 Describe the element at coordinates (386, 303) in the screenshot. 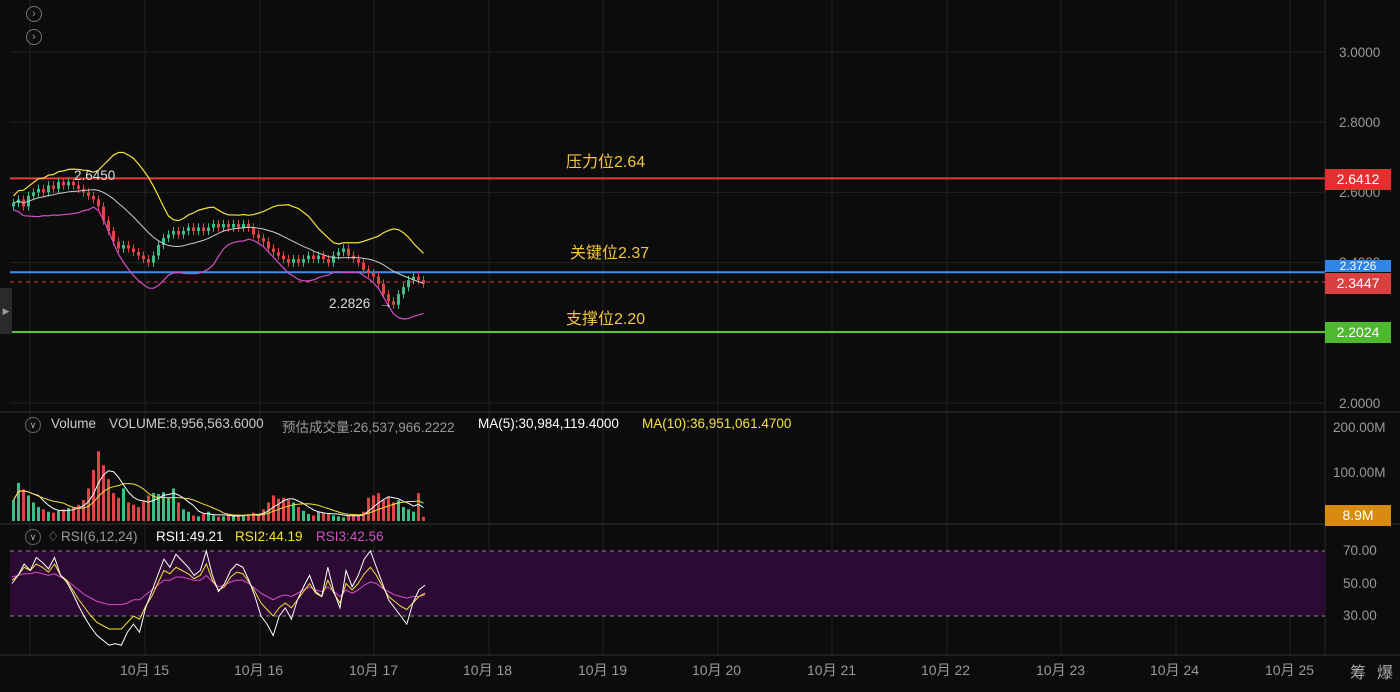

I see `low-arrow-icon: →` at that location.